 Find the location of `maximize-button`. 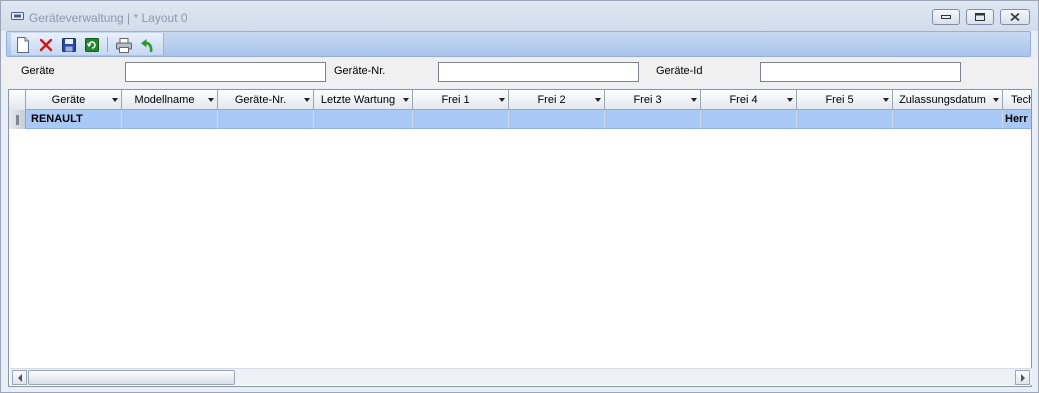

maximize-button is located at coordinates (980, 17).